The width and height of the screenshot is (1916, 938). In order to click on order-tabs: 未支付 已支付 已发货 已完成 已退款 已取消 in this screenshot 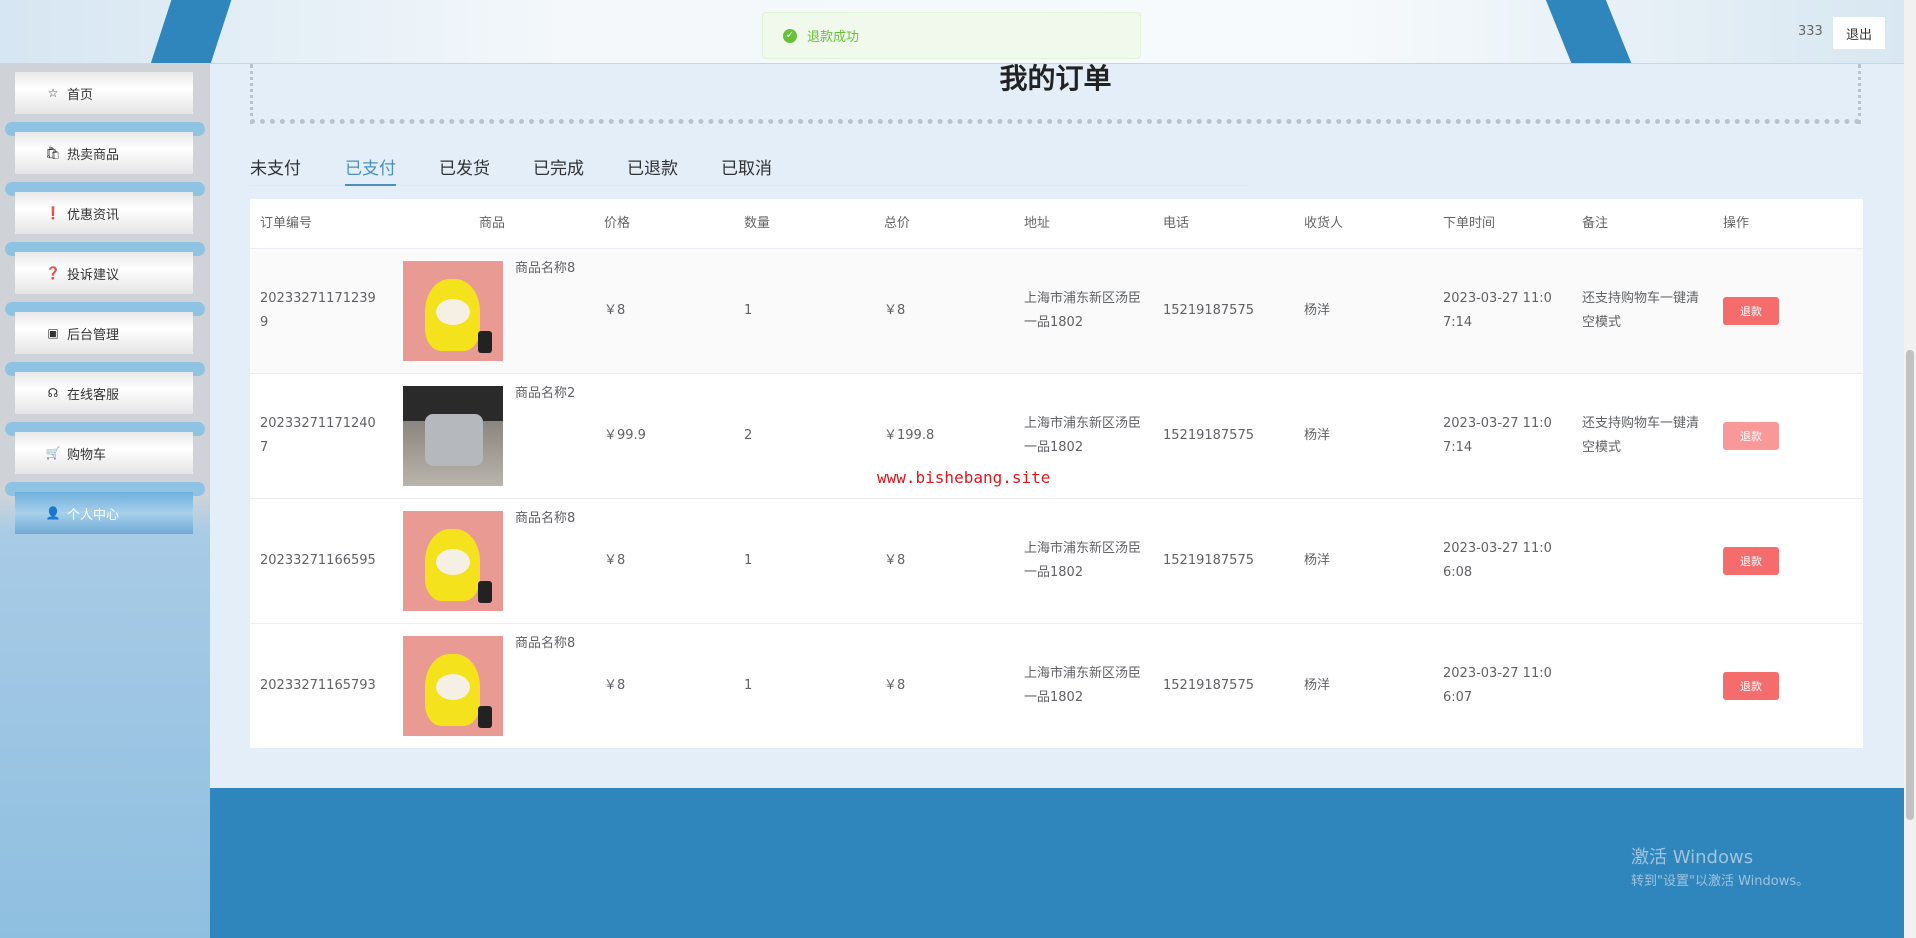, I will do `click(750, 168)`.